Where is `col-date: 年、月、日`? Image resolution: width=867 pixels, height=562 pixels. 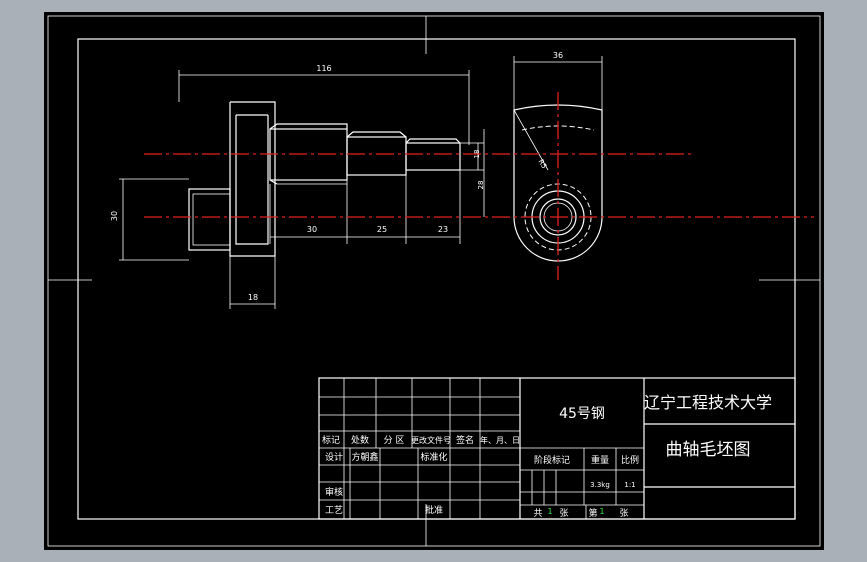 col-date: 年、月、日 is located at coordinates (500, 440).